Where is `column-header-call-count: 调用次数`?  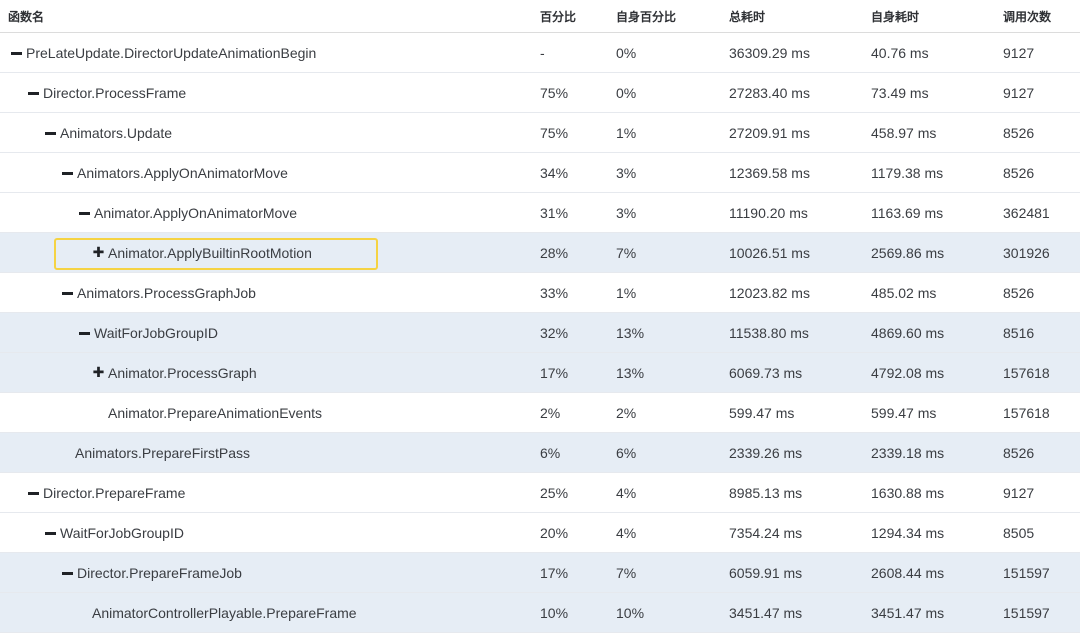 column-header-call-count: 调用次数 is located at coordinates (1027, 16).